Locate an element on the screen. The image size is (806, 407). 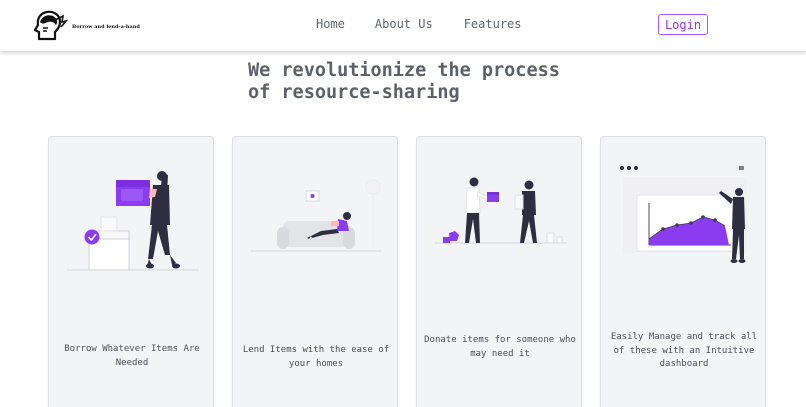
nav-link-about-us: About Us is located at coordinates (404, 24).